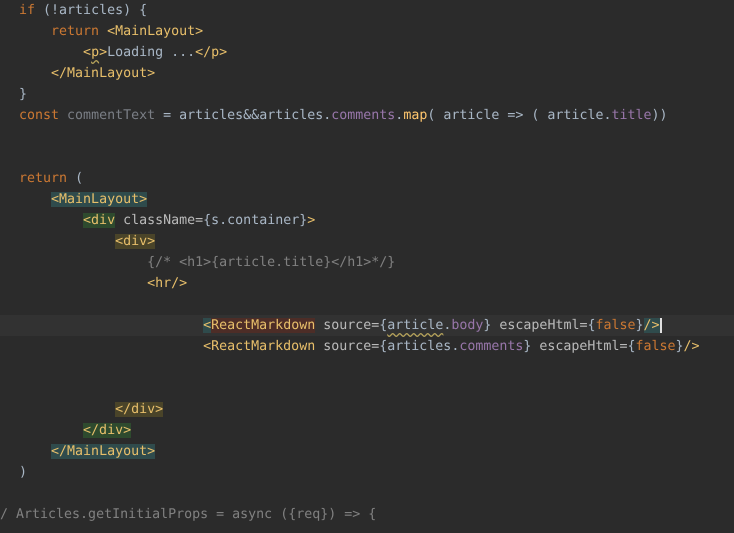  I want to click on code-line: <p>Loading ...</p>, so click(155, 53).